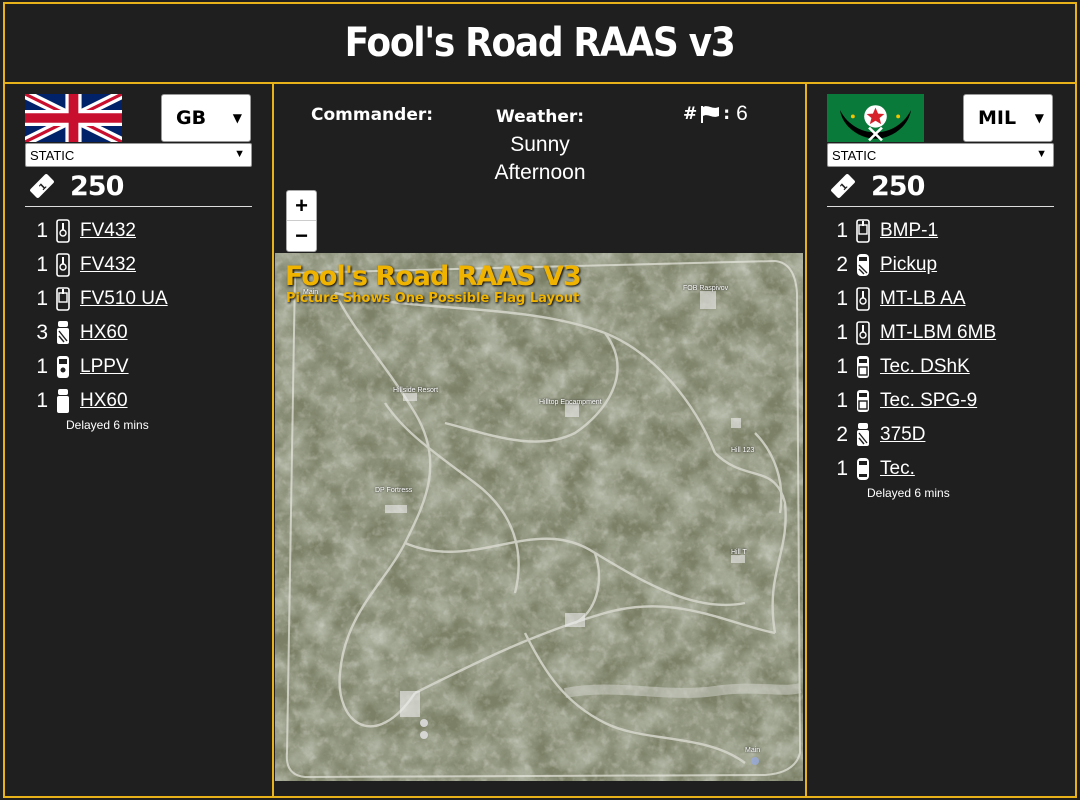  Describe the element at coordinates (997, 118) in the screenshot. I see `right-faction-value: MIL` at that location.